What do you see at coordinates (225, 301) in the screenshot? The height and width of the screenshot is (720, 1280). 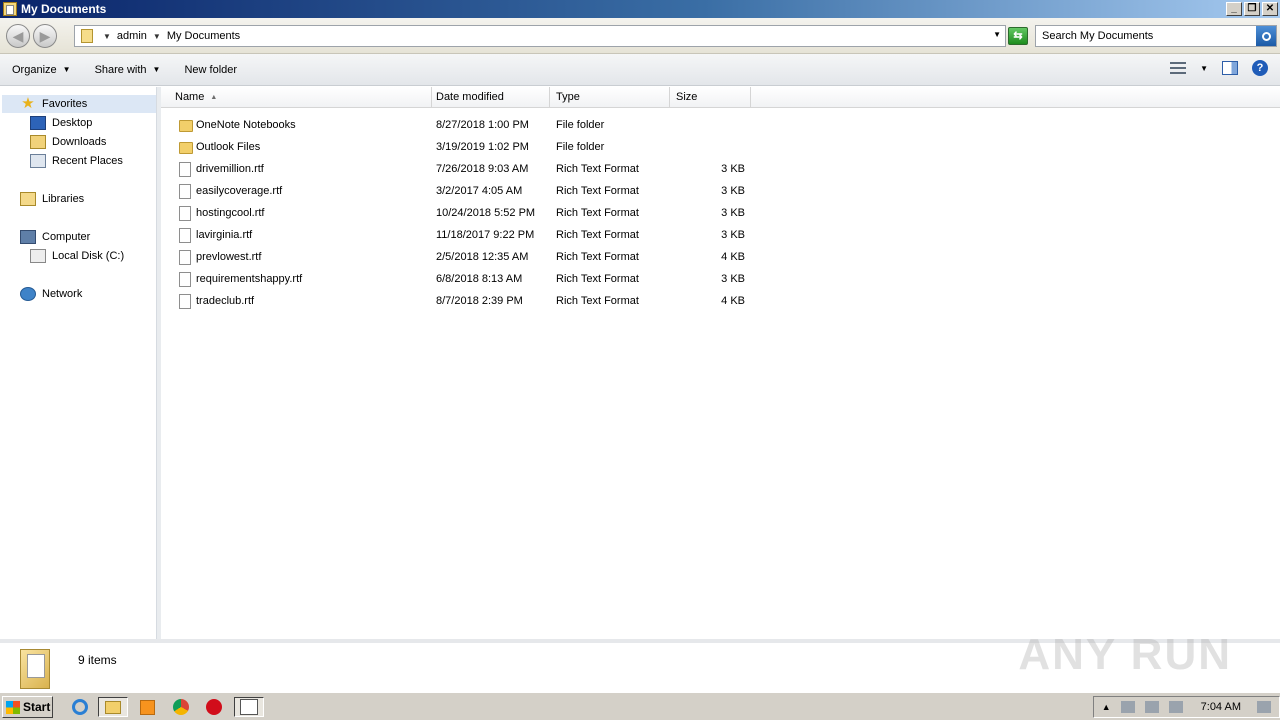 I see `file-name: tradeclub.rtf` at bounding box center [225, 301].